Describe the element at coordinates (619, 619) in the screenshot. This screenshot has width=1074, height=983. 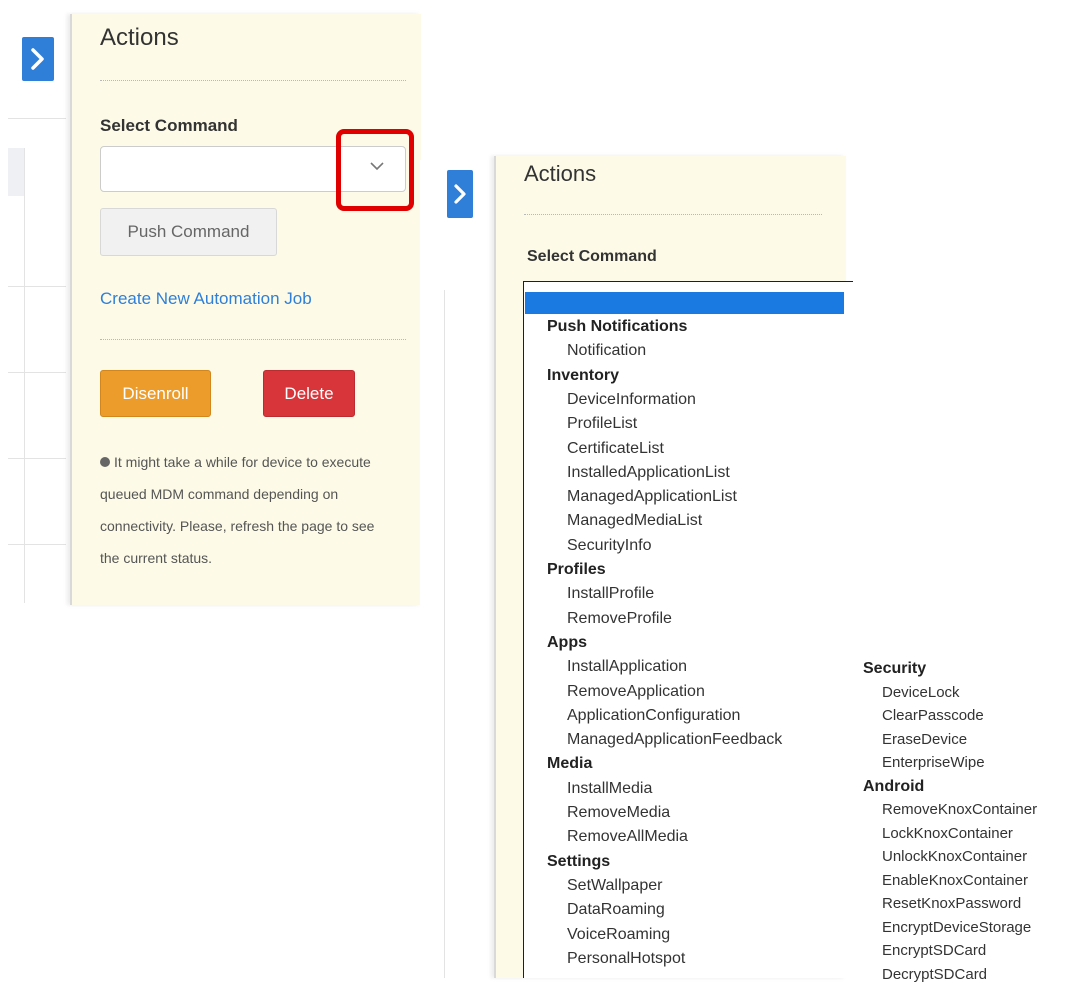
I see `dropdown-option: RemoveProfile` at that location.